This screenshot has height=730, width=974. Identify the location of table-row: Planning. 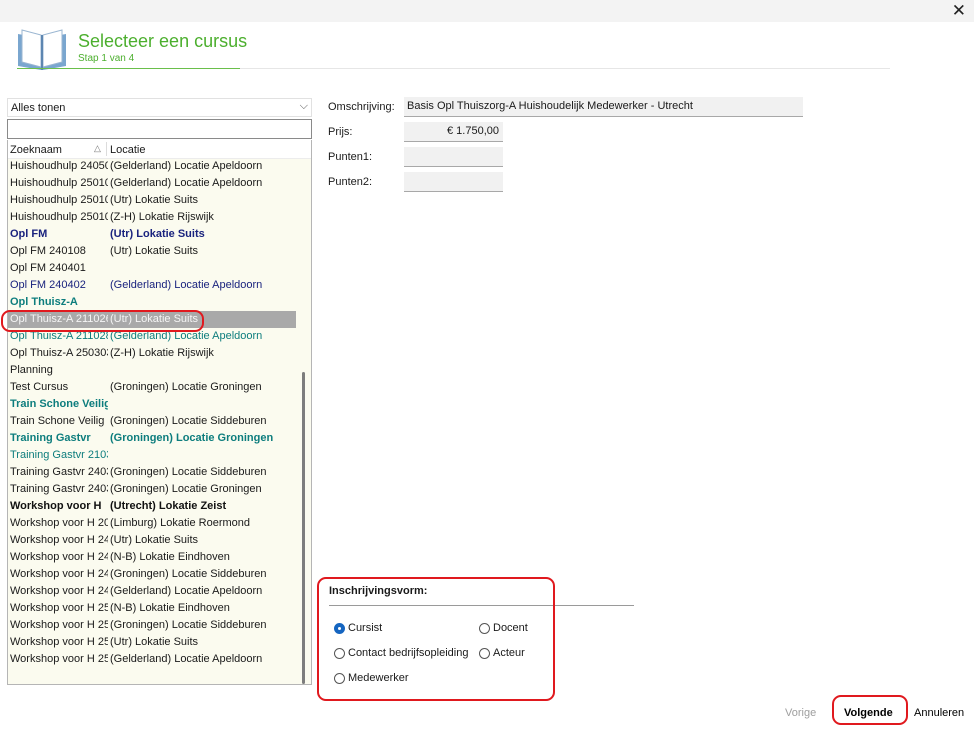
(152, 370).